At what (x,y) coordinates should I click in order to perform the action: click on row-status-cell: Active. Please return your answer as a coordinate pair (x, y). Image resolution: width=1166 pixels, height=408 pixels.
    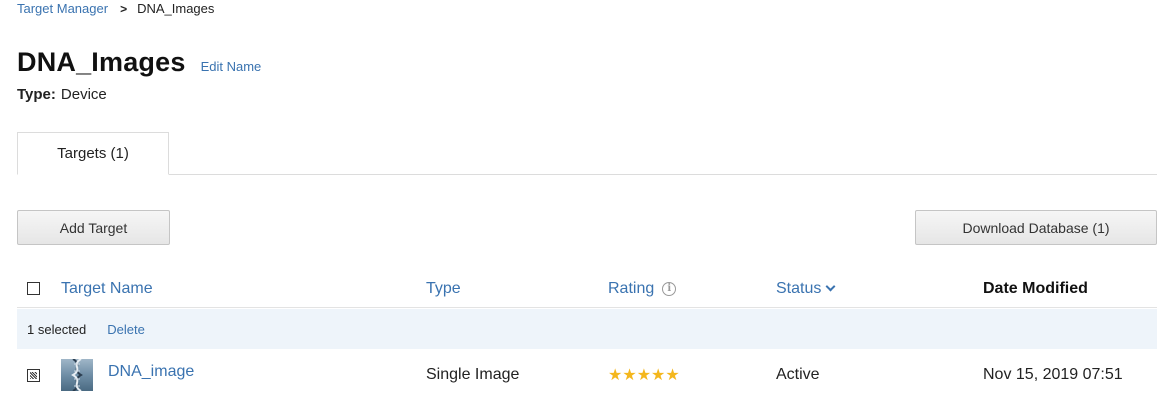
    Looking at the image, I should click on (798, 375).